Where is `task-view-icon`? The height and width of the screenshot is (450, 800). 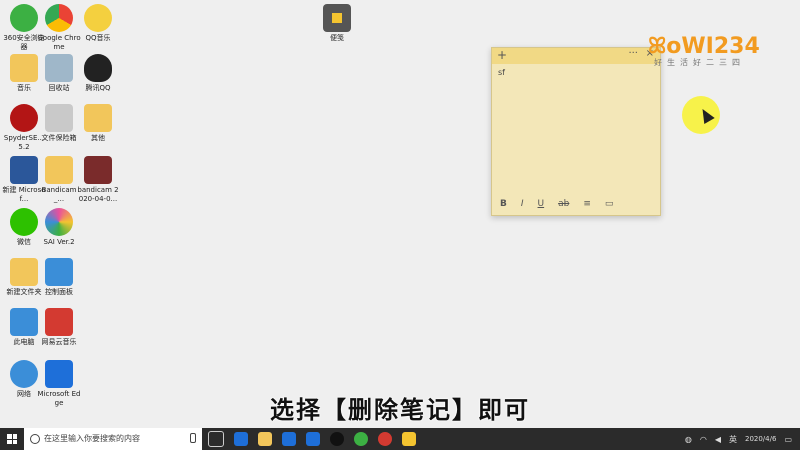
task-view-icon is located at coordinates (216, 439).